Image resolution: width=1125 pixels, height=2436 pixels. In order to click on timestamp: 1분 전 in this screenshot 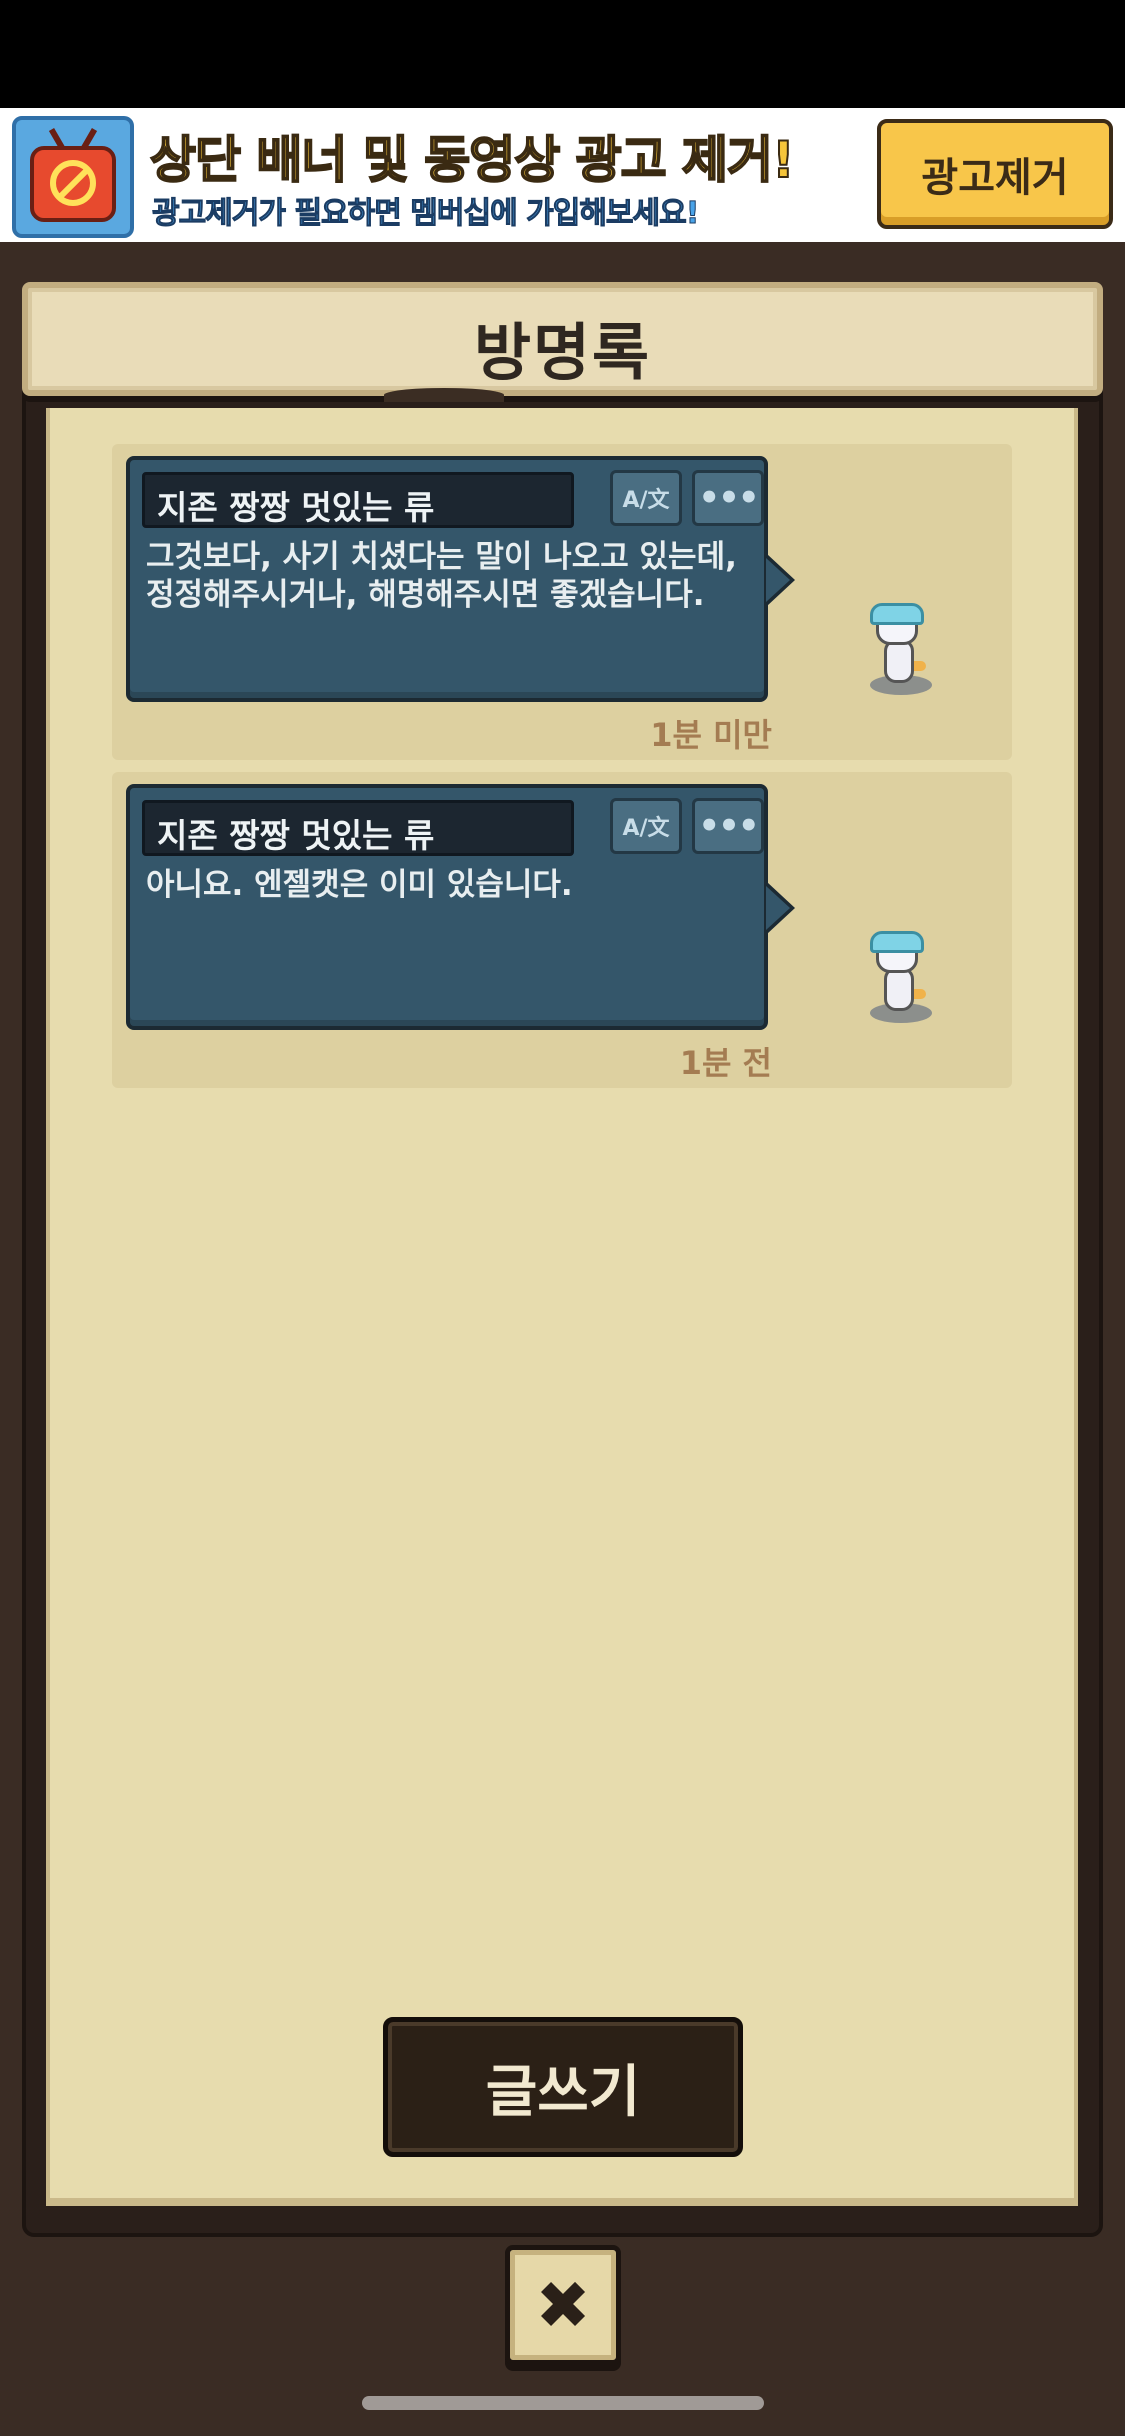, I will do `click(725, 1063)`.